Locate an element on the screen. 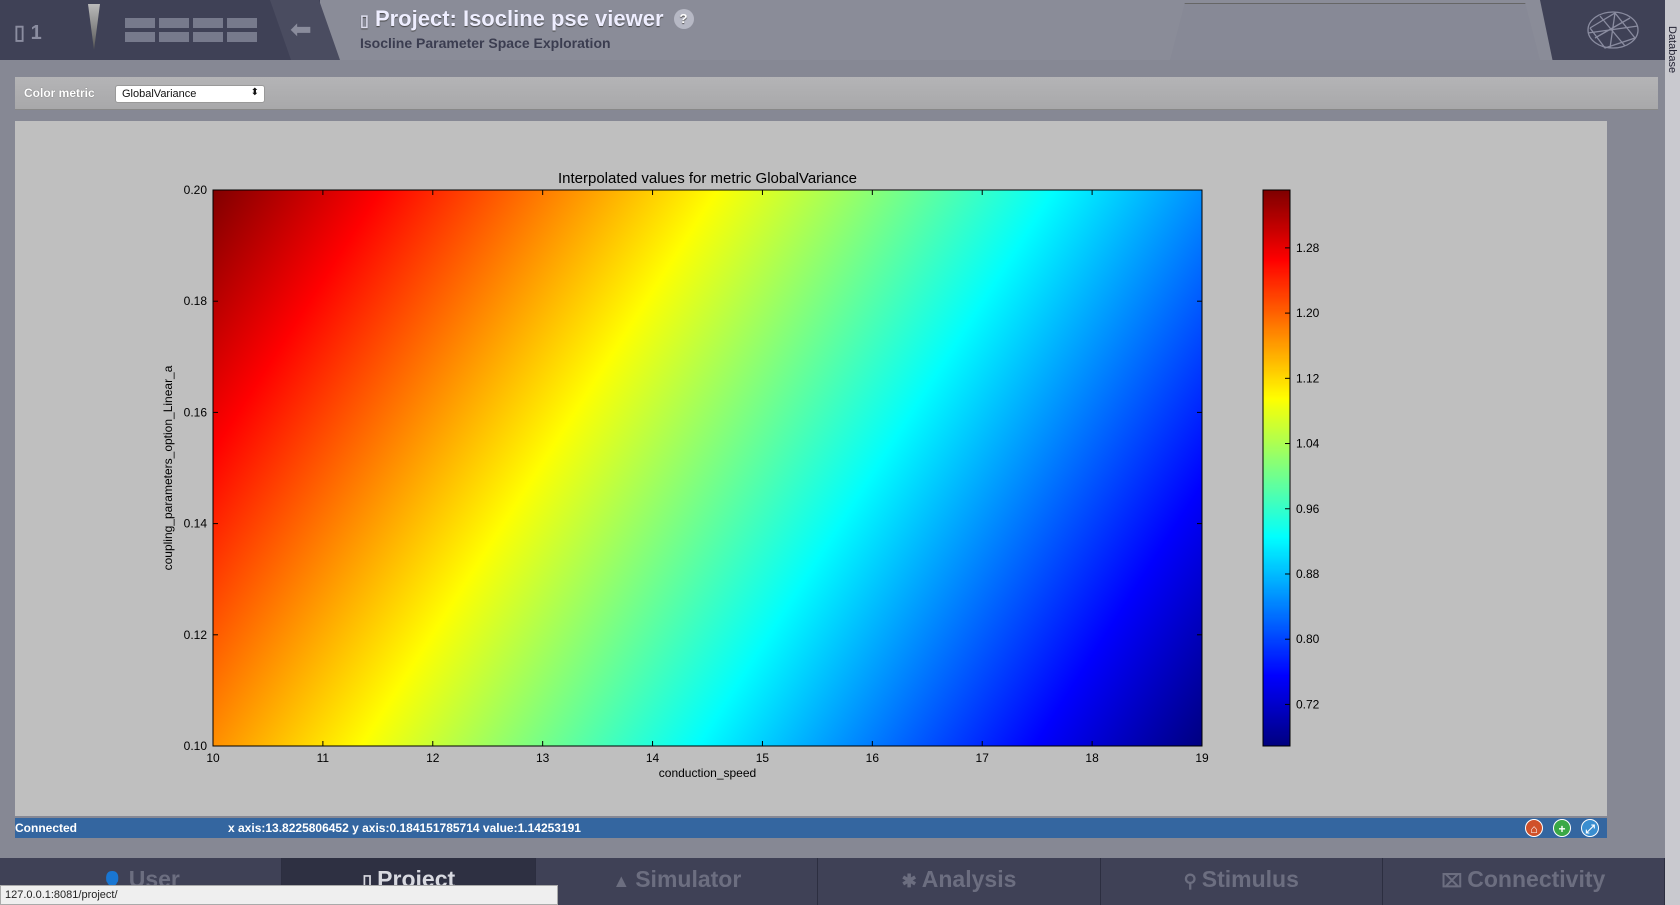 The height and width of the screenshot is (905, 1680). color-metric-value: GlobalVariance is located at coordinates (159, 94).